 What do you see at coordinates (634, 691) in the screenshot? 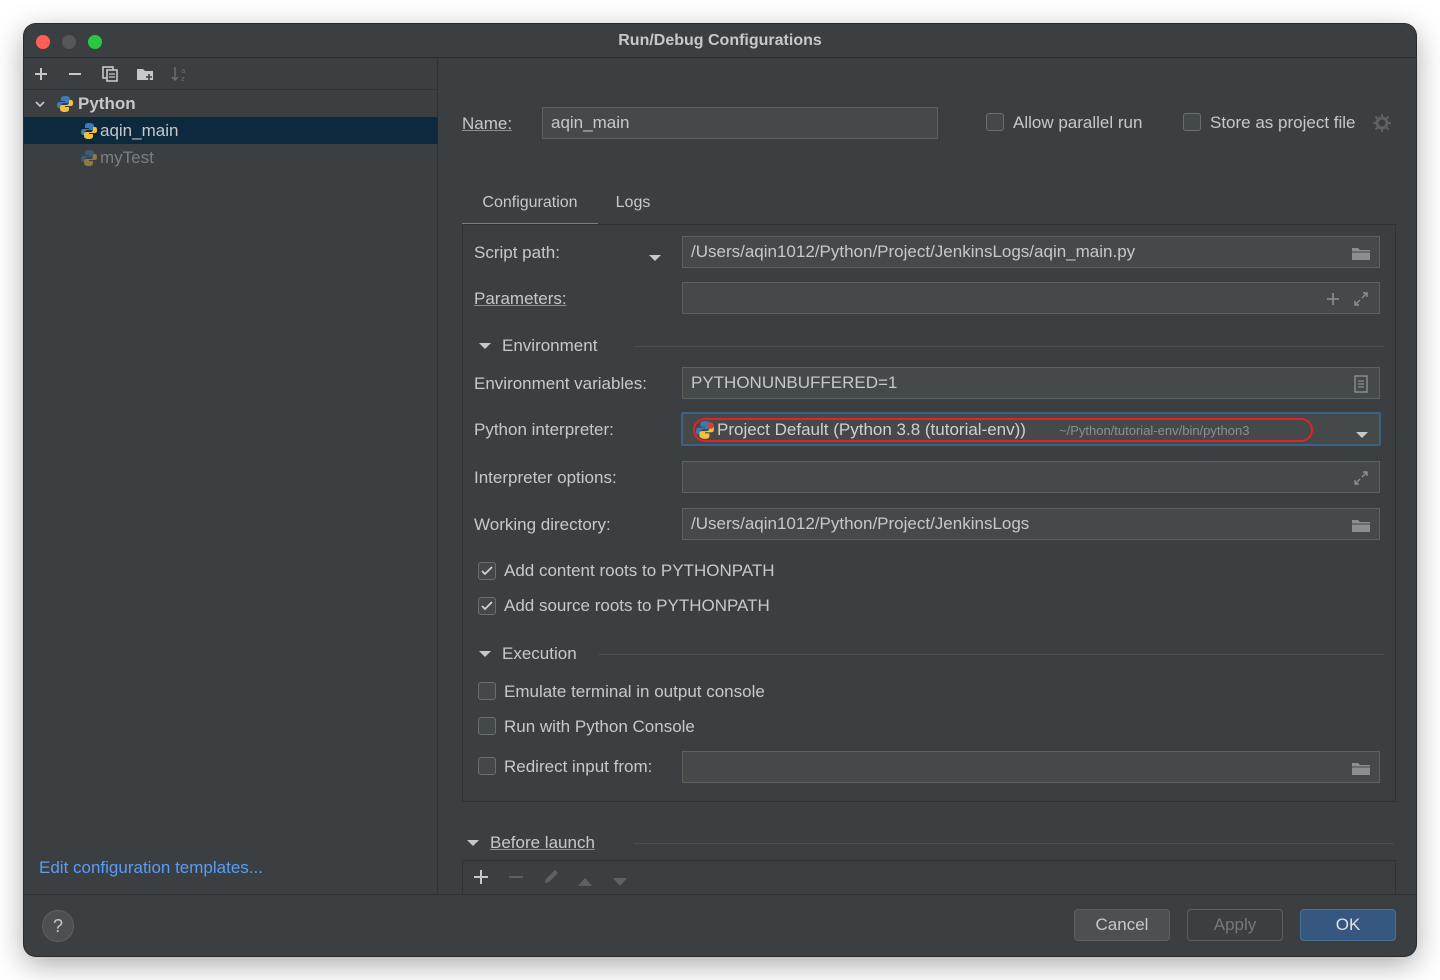
I see `emulate-terminal-label: Emulate terminal in output console` at bounding box center [634, 691].